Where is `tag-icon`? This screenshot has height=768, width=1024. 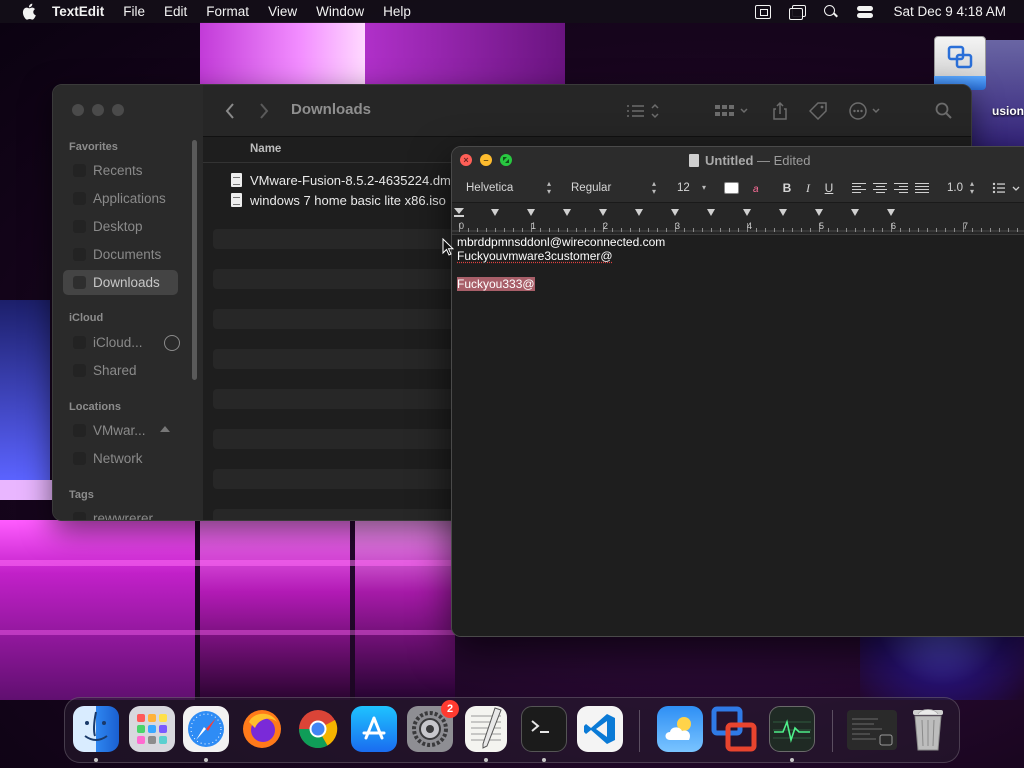 tag-icon is located at coordinates (819, 111).